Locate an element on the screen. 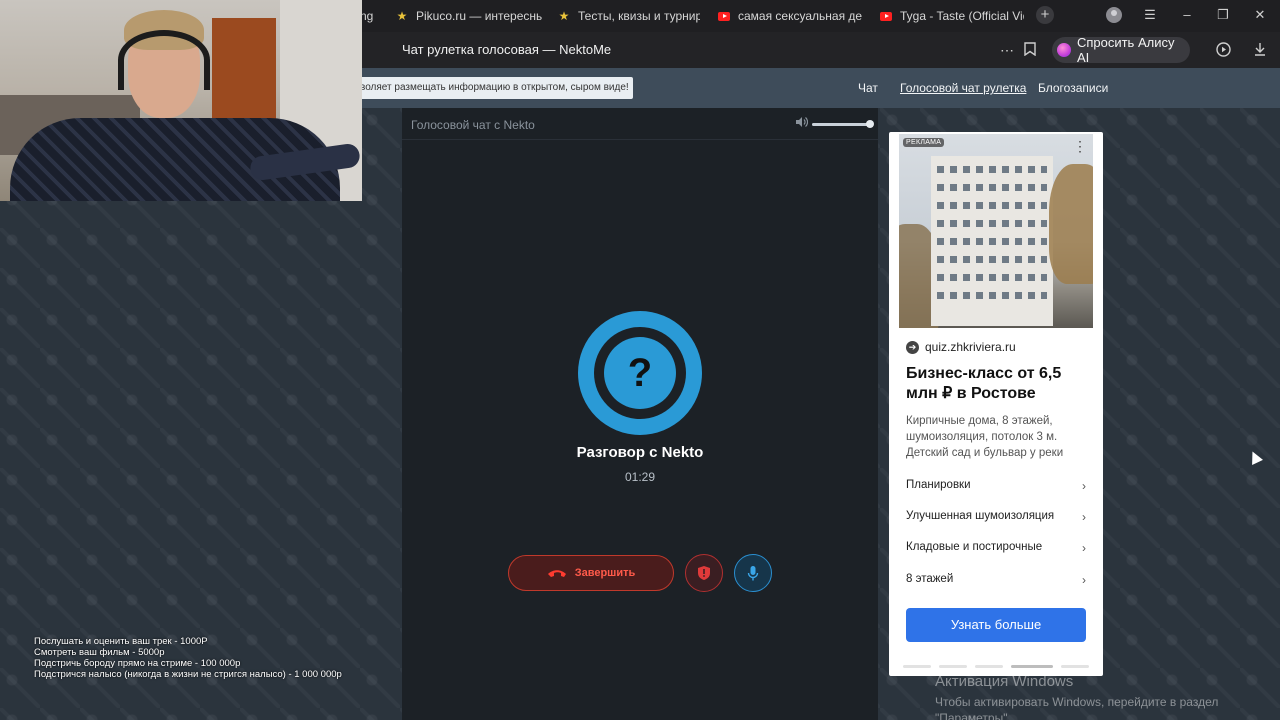 The height and width of the screenshot is (720, 1280). ad-carousel-dots is located at coordinates (996, 666).